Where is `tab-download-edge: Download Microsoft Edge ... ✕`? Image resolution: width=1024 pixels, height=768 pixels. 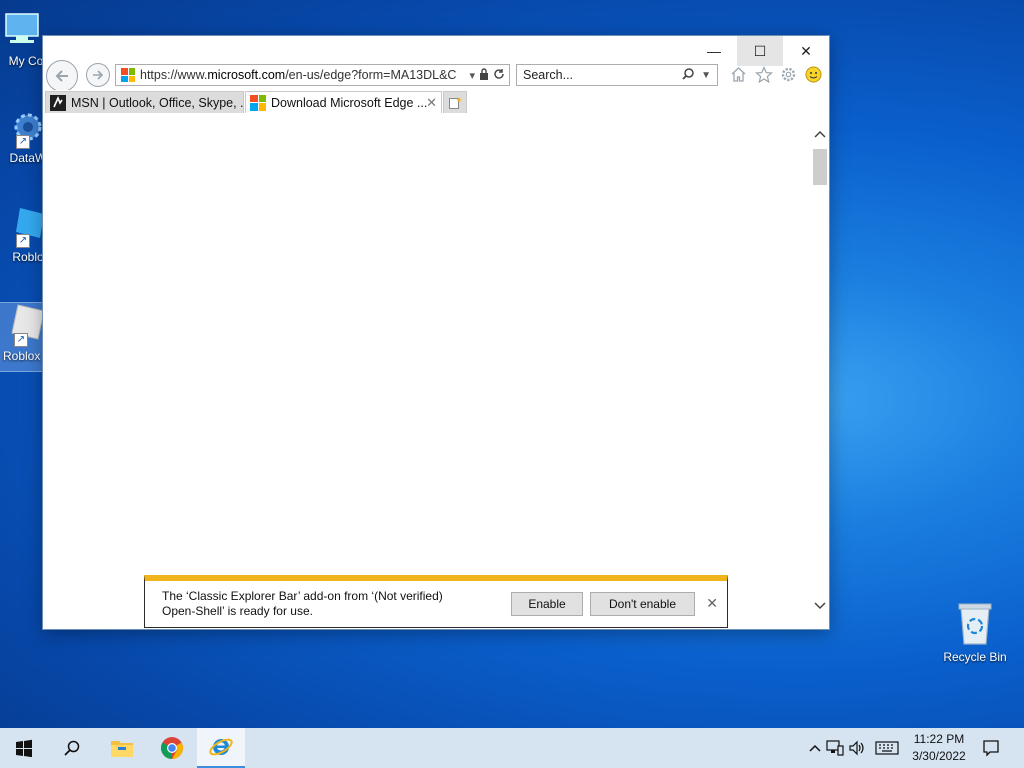 tab-download-edge: Download Microsoft Edge ... ✕ is located at coordinates (343, 102).